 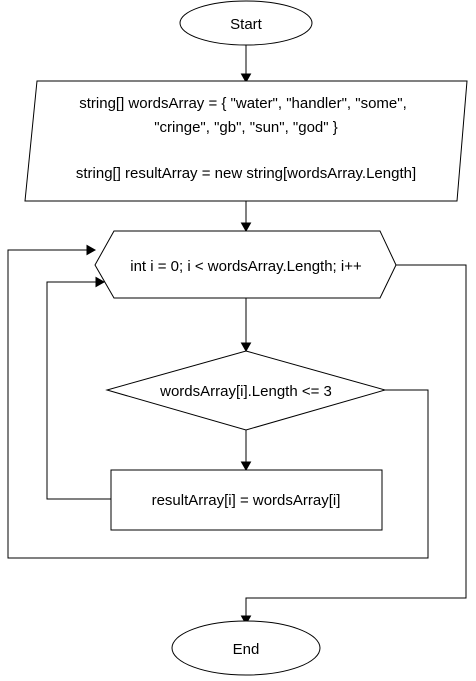 I want to click on condition-block: wordsArray[i].Length <= 3, so click(x=246, y=390).